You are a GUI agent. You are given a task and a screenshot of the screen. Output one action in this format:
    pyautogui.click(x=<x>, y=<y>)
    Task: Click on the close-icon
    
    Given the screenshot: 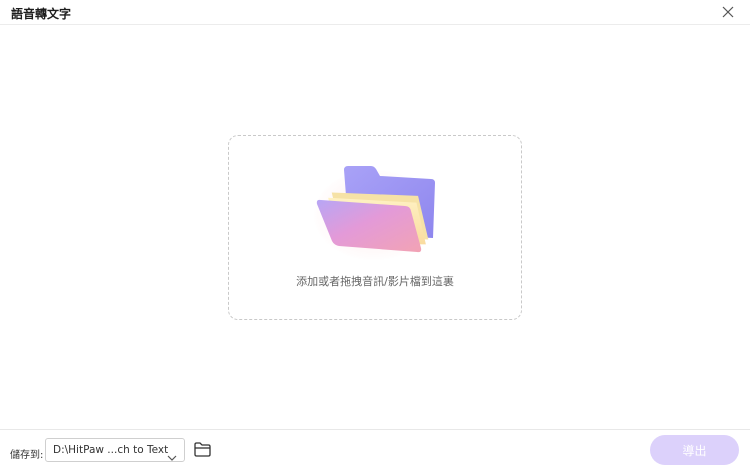 What is the action you would take?
    pyautogui.click(x=728, y=12)
    